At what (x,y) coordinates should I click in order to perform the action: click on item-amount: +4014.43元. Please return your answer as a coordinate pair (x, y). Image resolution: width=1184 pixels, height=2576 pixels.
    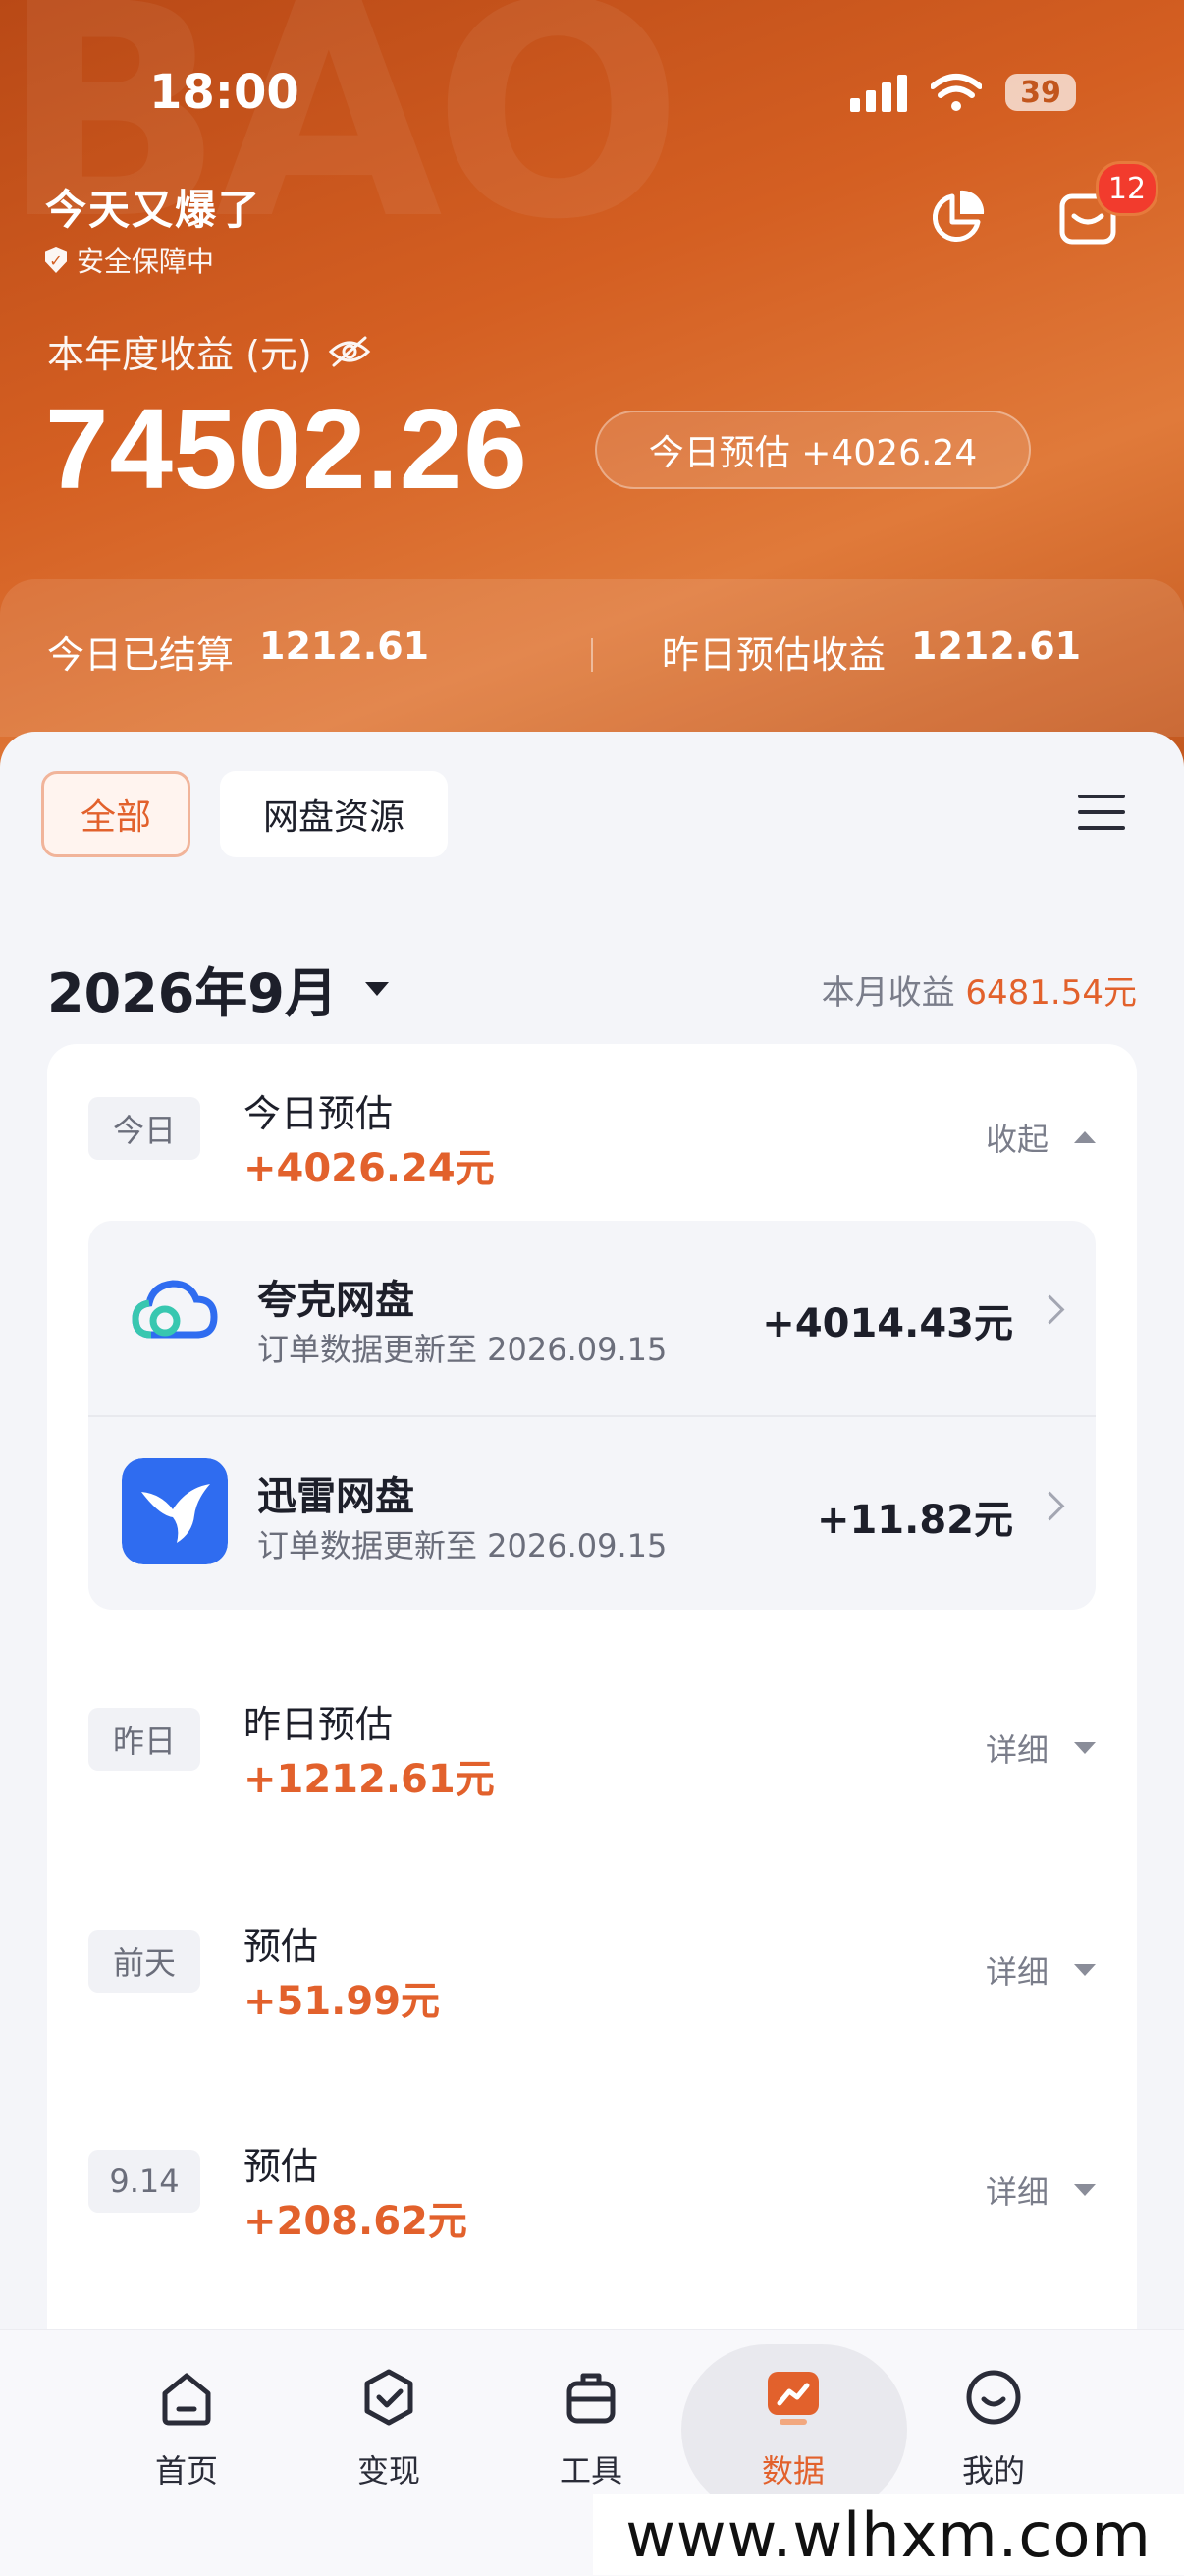
    Looking at the image, I should click on (887, 1323).